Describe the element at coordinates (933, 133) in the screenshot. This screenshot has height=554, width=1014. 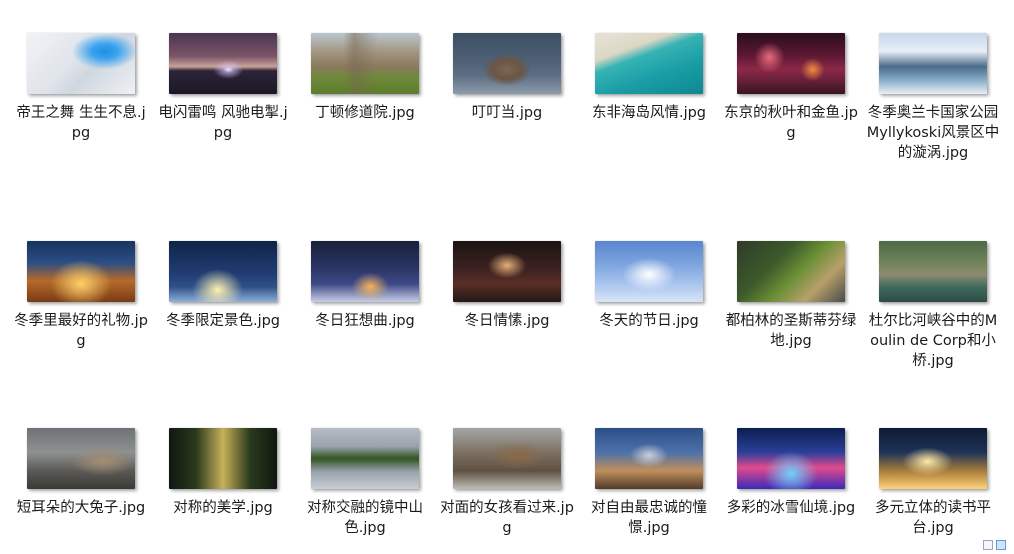
I see `file-name-label: 冬季奥兰卡国家公园Myllykoski风景区中的漩涡.jpg` at that location.